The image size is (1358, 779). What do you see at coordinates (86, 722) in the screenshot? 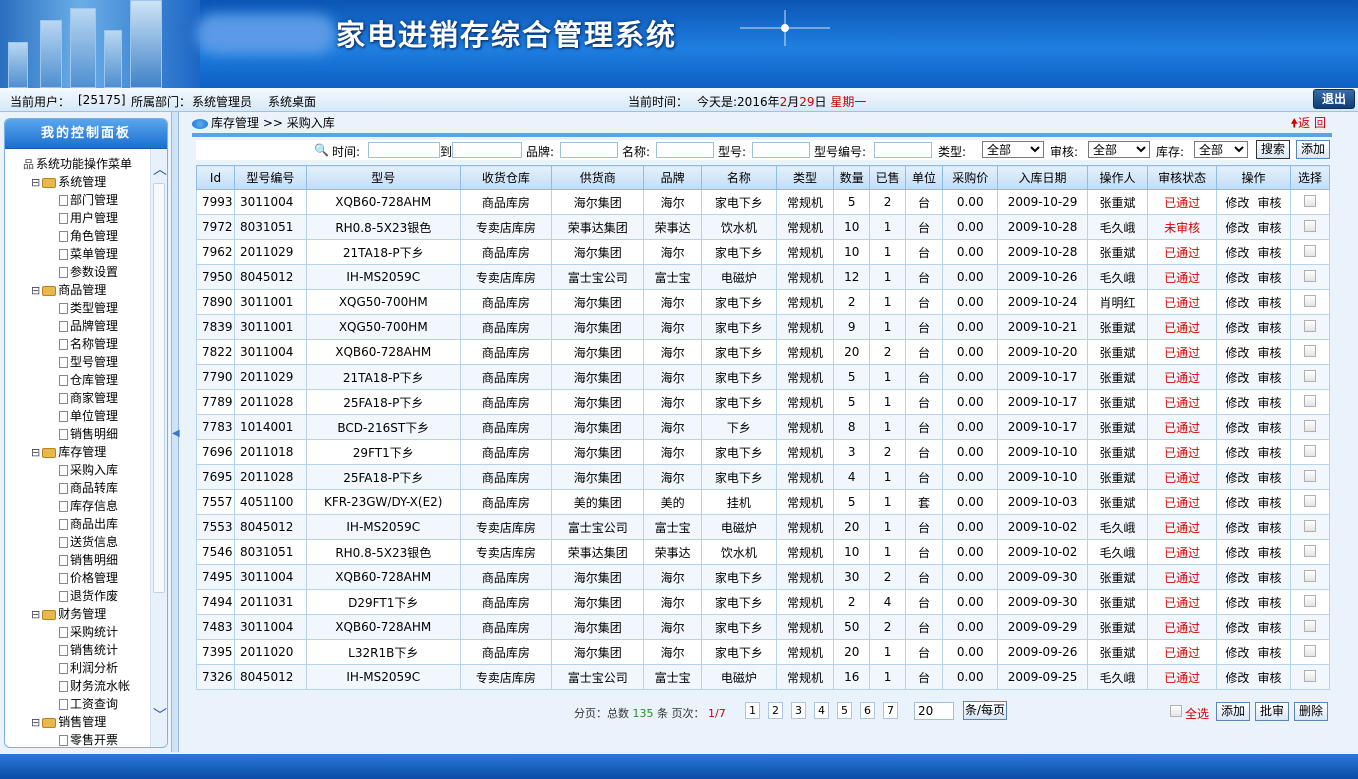
I see `sidebar-group: ⊟ 销售管理` at bounding box center [86, 722].